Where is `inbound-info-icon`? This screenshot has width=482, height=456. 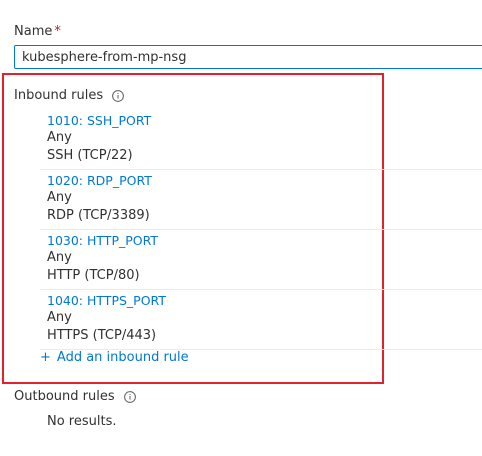 inbound-info-icon is located at coordinates (118, 96).